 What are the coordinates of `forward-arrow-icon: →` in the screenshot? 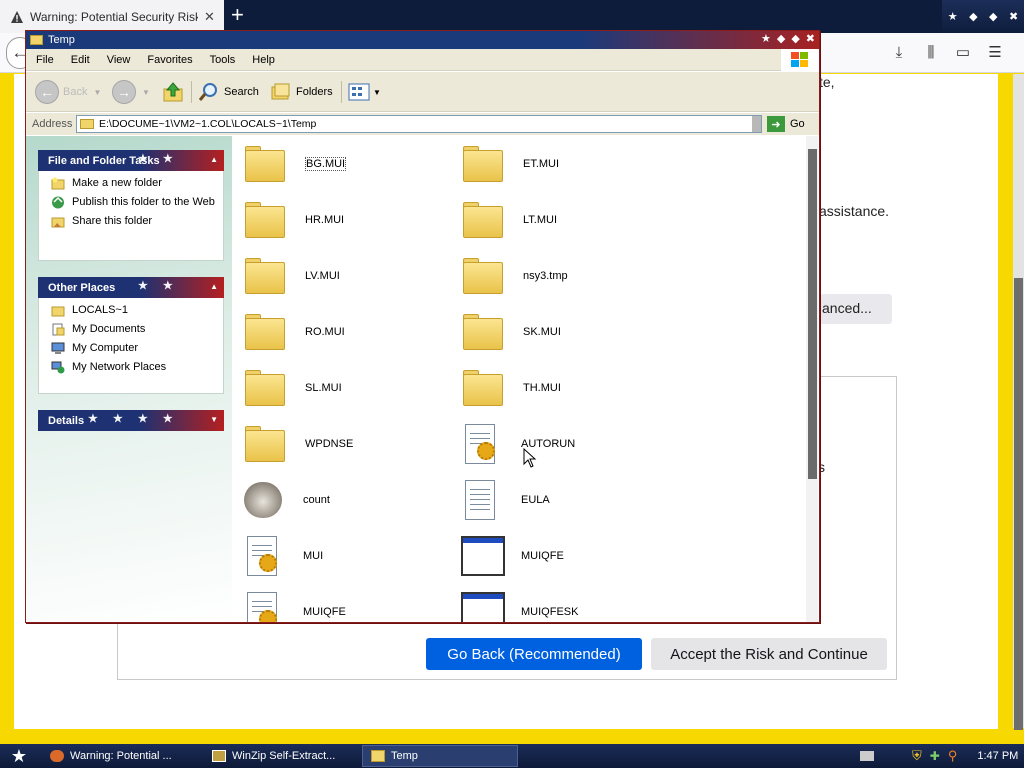 It's located at (124, 92).